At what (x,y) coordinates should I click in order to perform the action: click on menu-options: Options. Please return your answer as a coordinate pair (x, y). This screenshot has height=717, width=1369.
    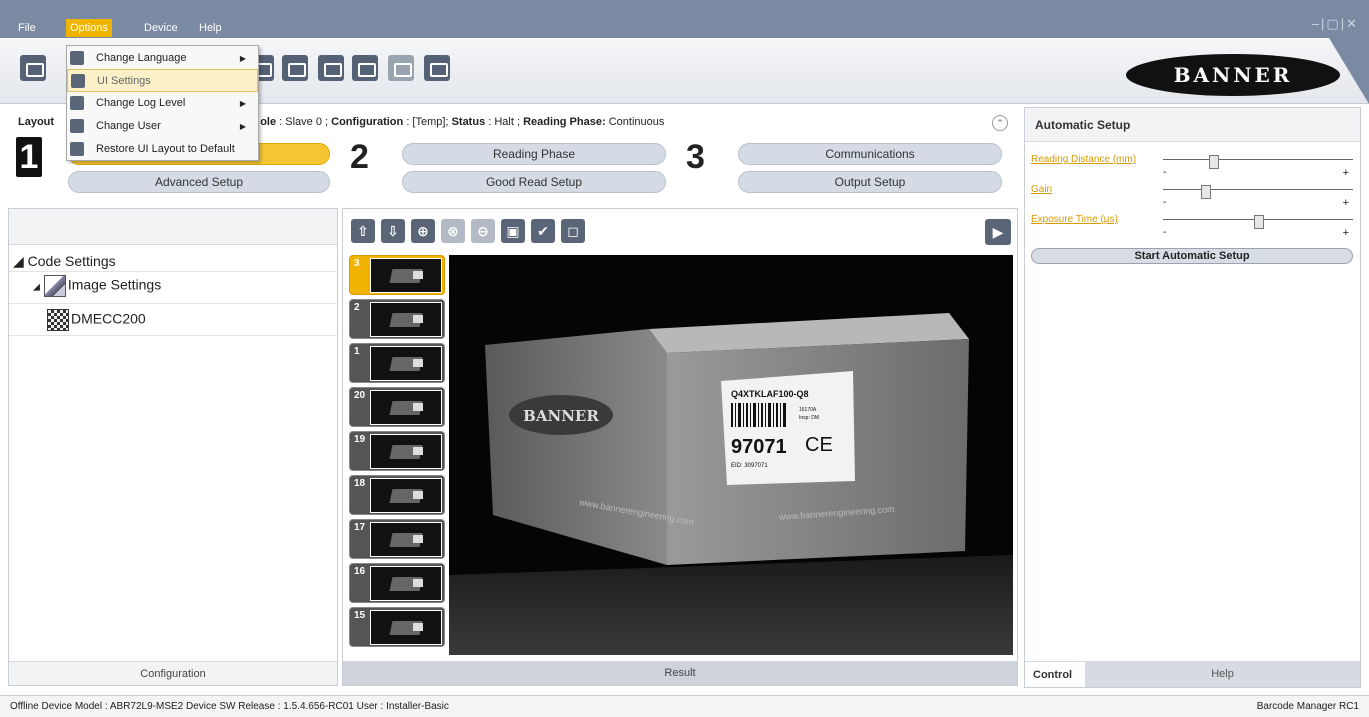
    Looking at the image, I should click on (89, 28).